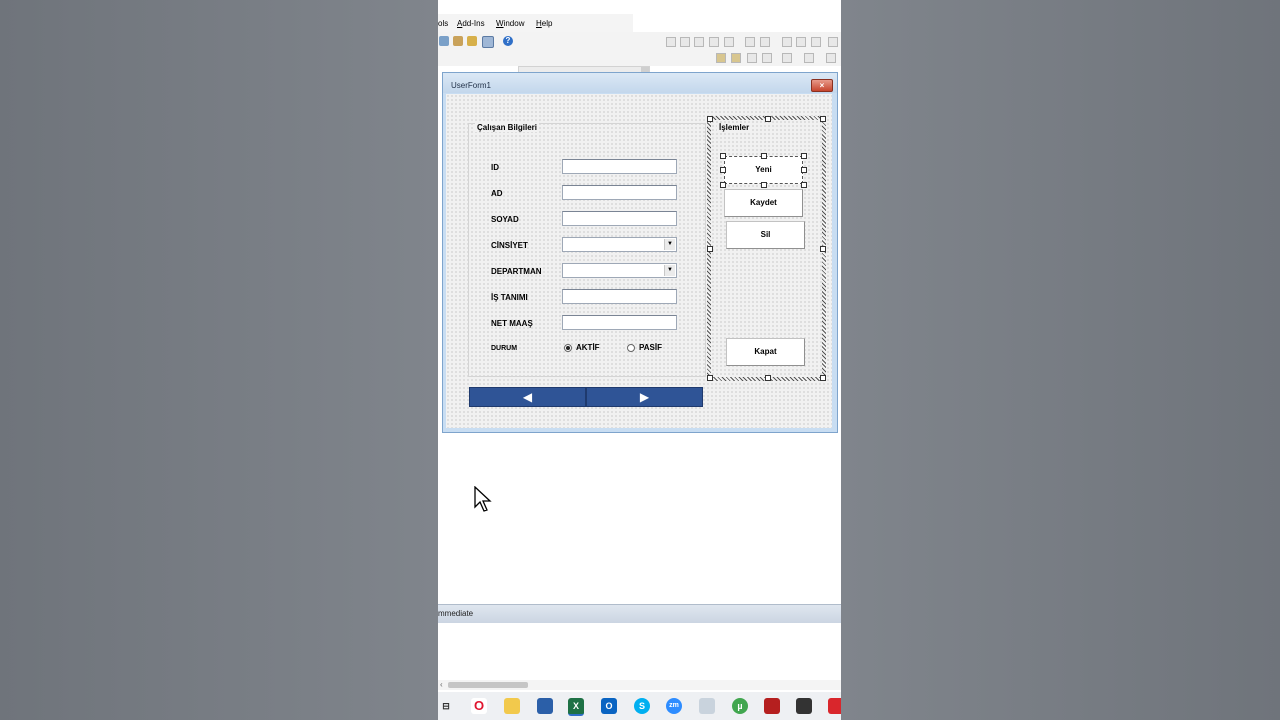 The image size is (1280, 720). I want to click on triangle-left-icon: ◀, so click(527, 397).